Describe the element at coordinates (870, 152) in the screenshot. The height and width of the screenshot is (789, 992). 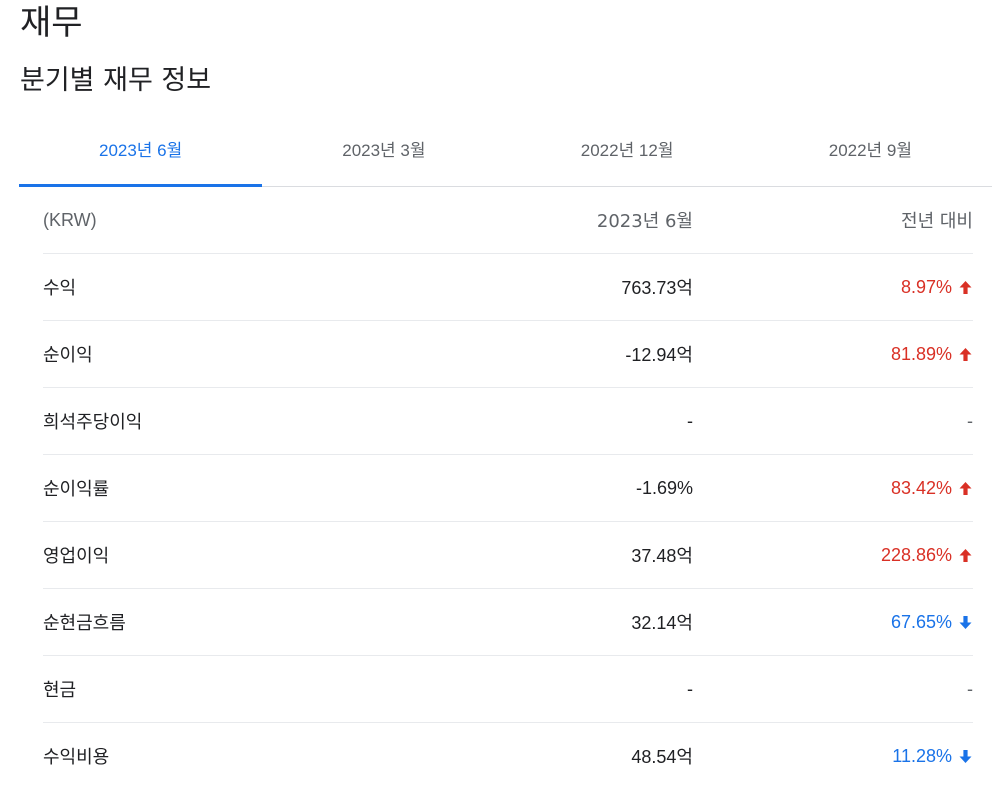
I see `tab-2022-09: 2022년 9월` at that location.